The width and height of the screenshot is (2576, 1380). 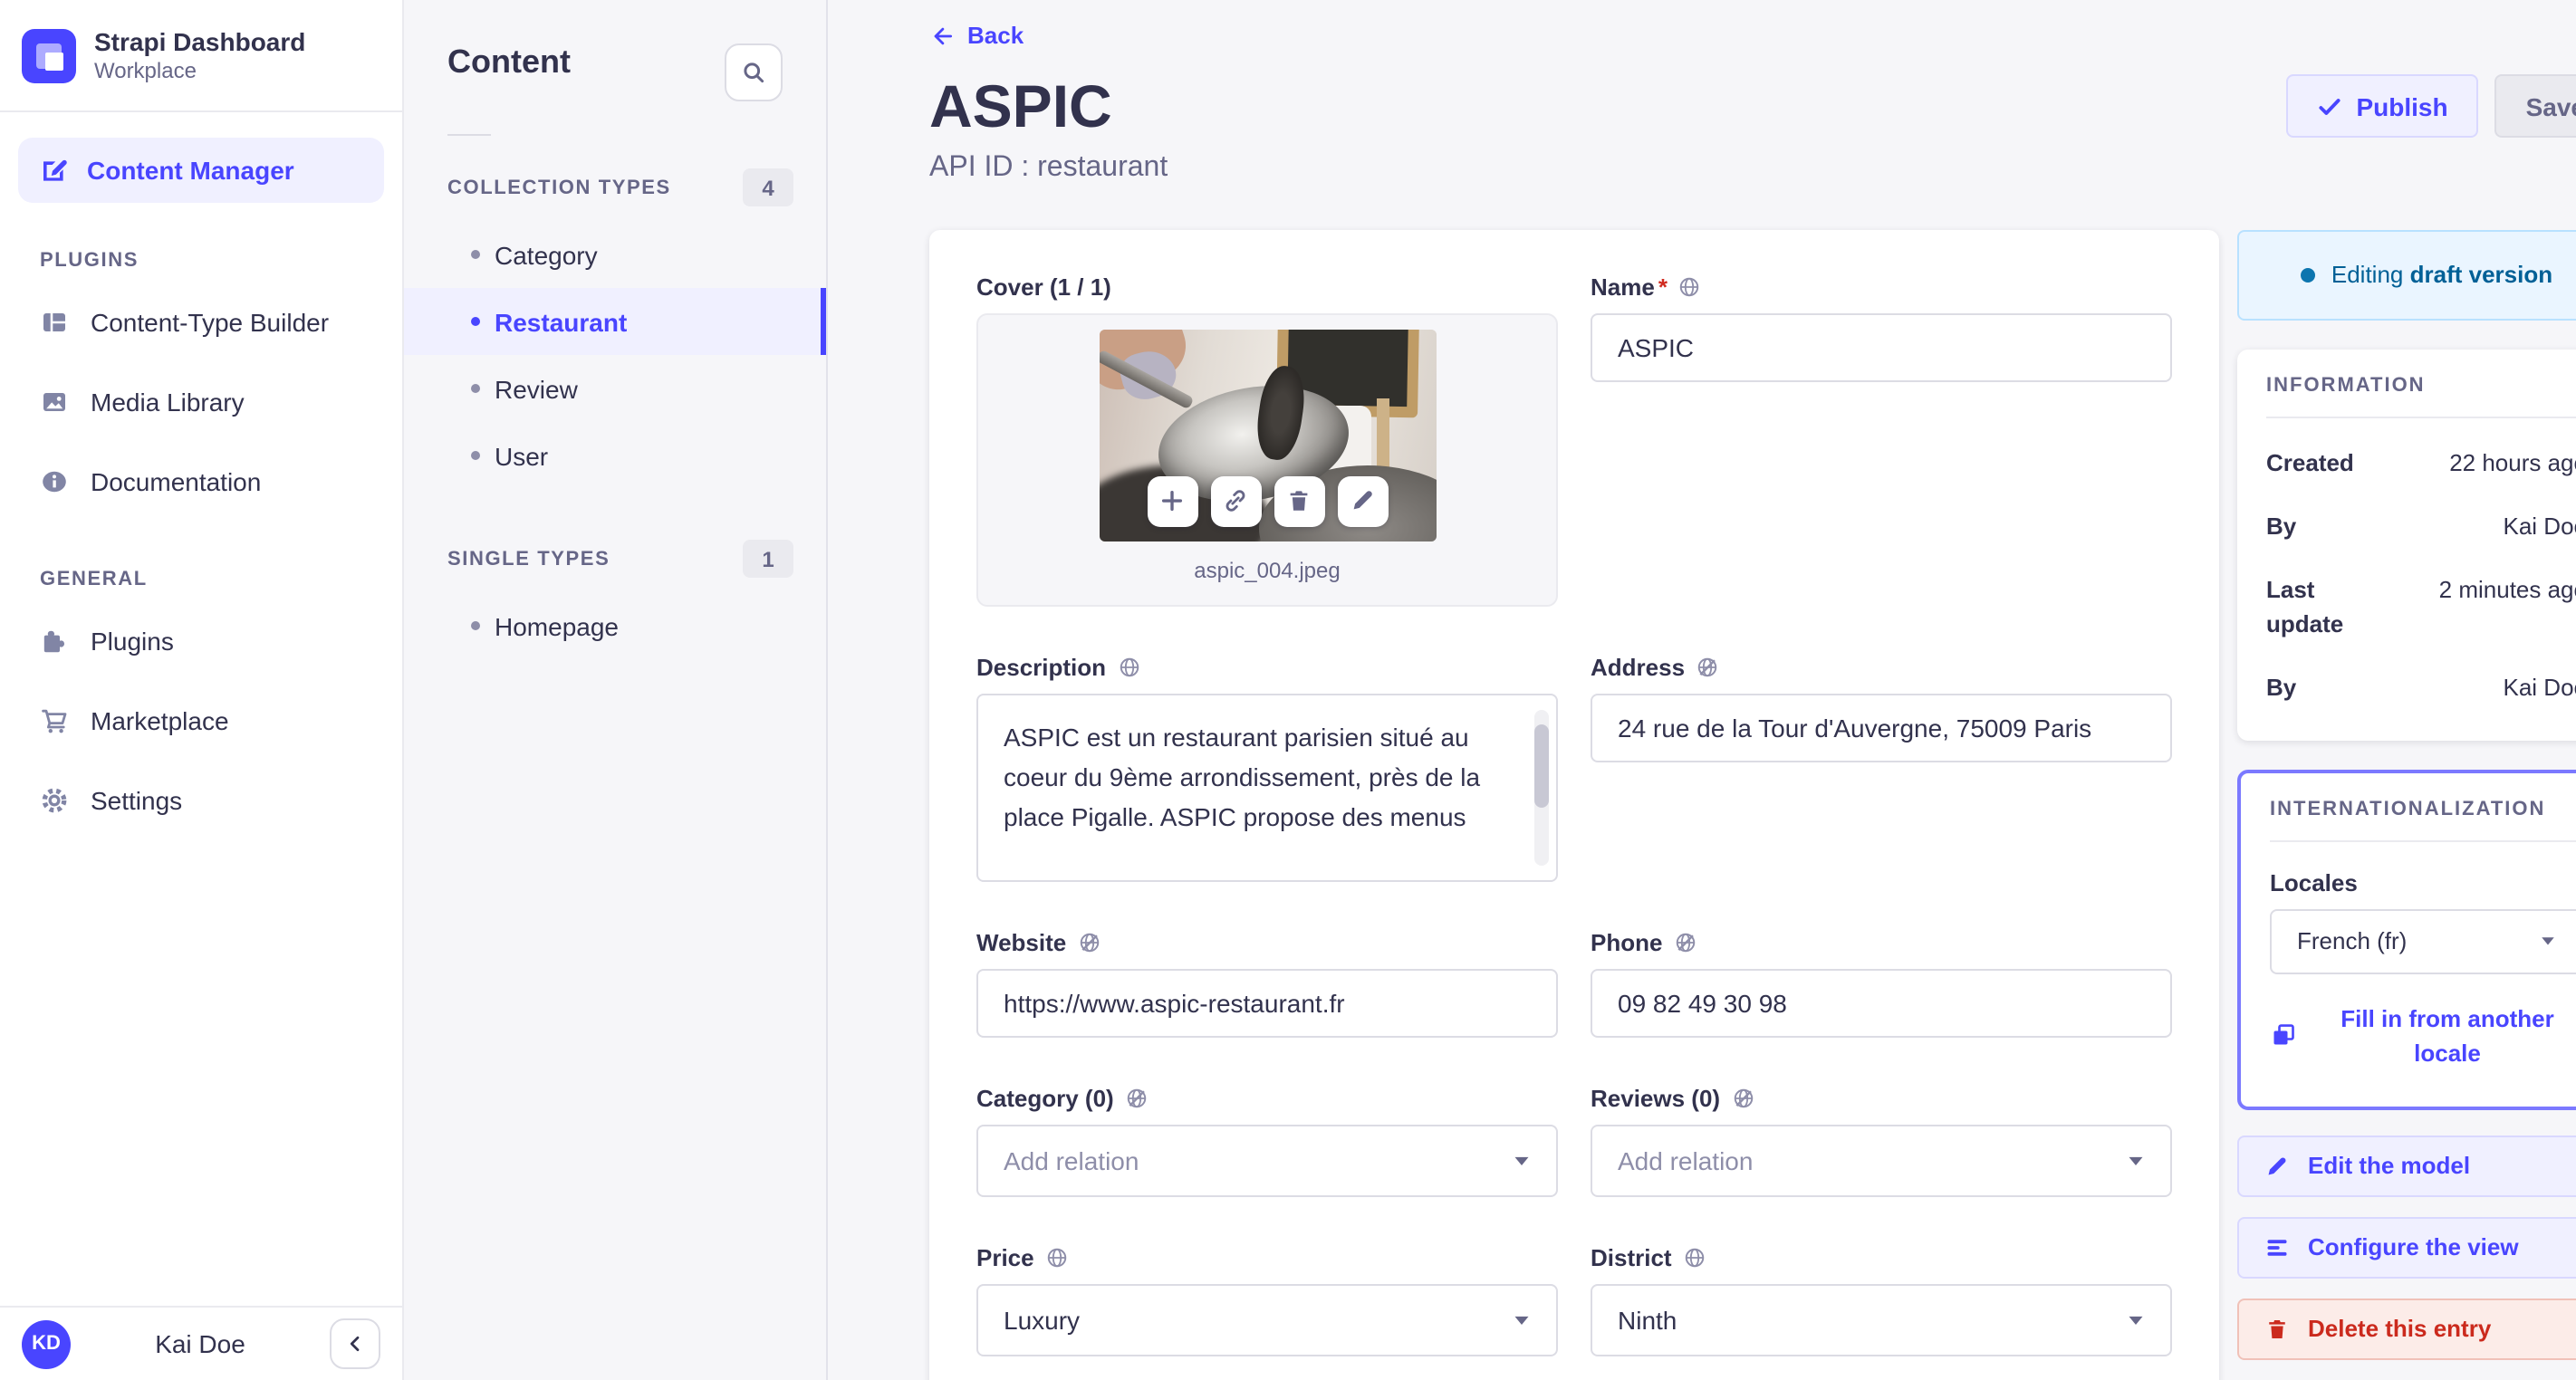 I want to click on locale-select: French (fr), so click(x=2423, y=940).